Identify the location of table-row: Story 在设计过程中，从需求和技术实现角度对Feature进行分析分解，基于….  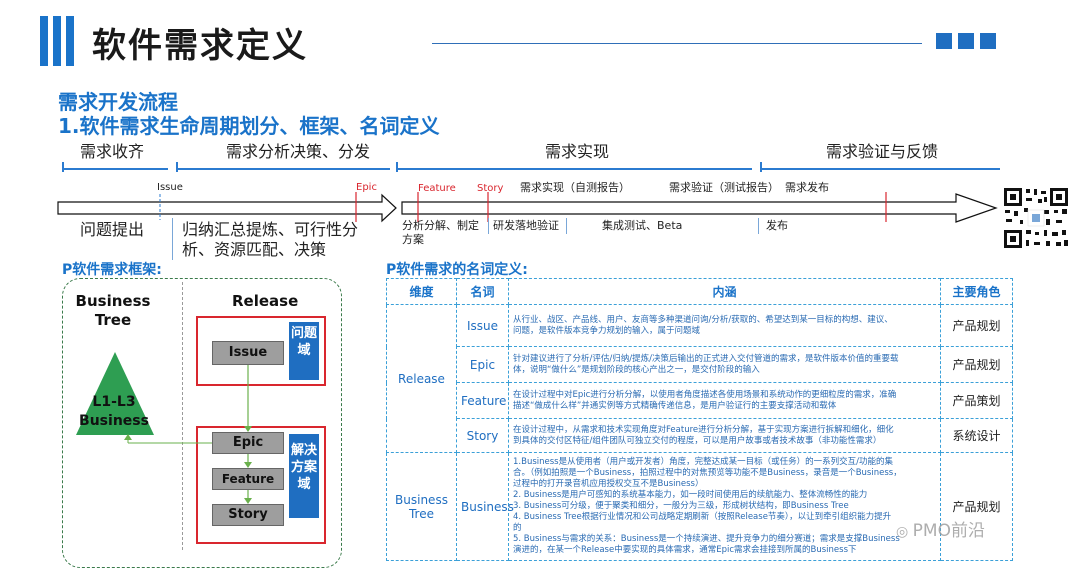
(700, 435).